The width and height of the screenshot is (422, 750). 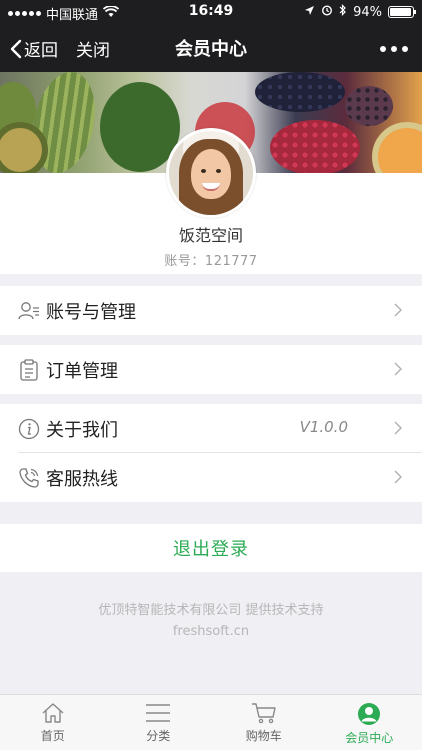 I want to click on menu-list-icon, so click(x=158, y=713).